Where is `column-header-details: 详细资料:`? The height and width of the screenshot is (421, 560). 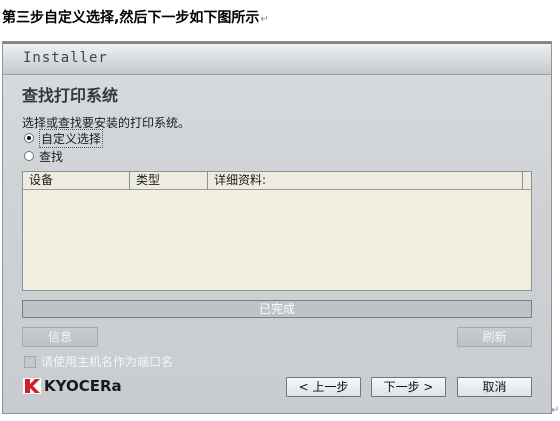
column-header-details: 详细资料: is located at coordinates (365, 180).